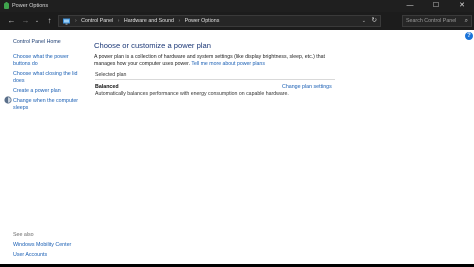  I want to click on see-also-label: See also, so click(23, 235).